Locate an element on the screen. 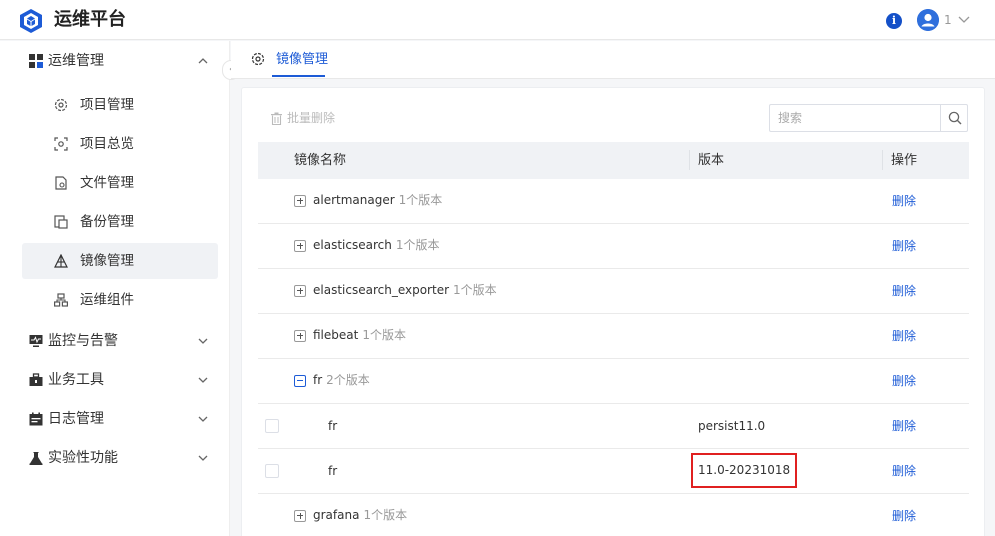  sidebar-group-label: 日志管理 is located at coordinates (76, 419).